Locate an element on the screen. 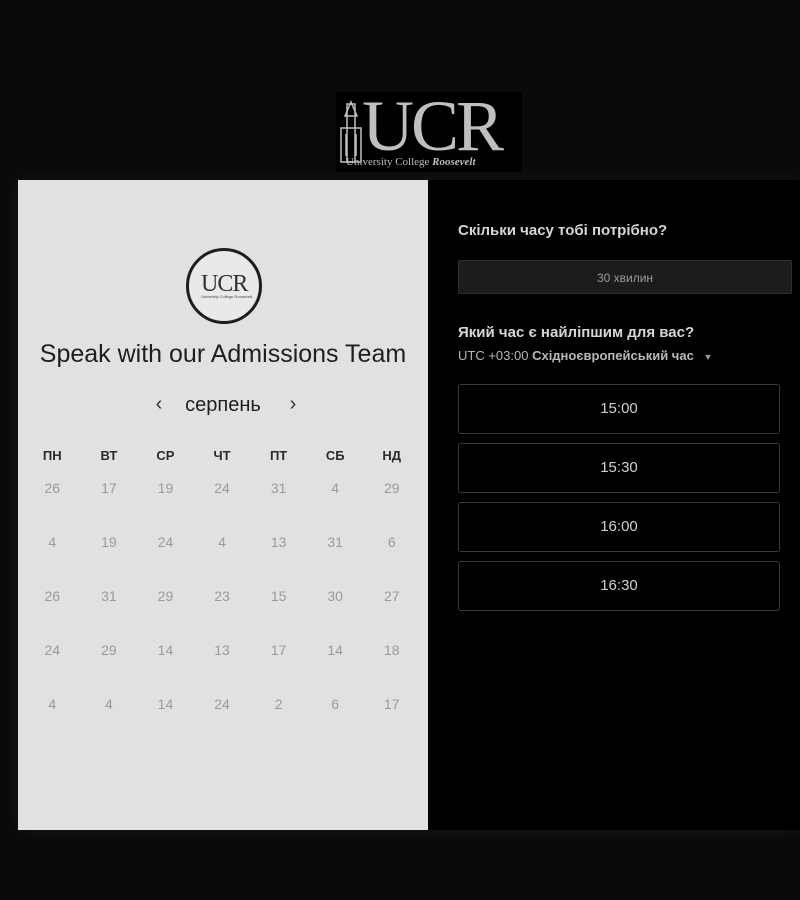 The height and width of the screenshot is (900, 800). calendar-week: 26 31 29 23 15 30 27 is located at coordinates (222, 615).